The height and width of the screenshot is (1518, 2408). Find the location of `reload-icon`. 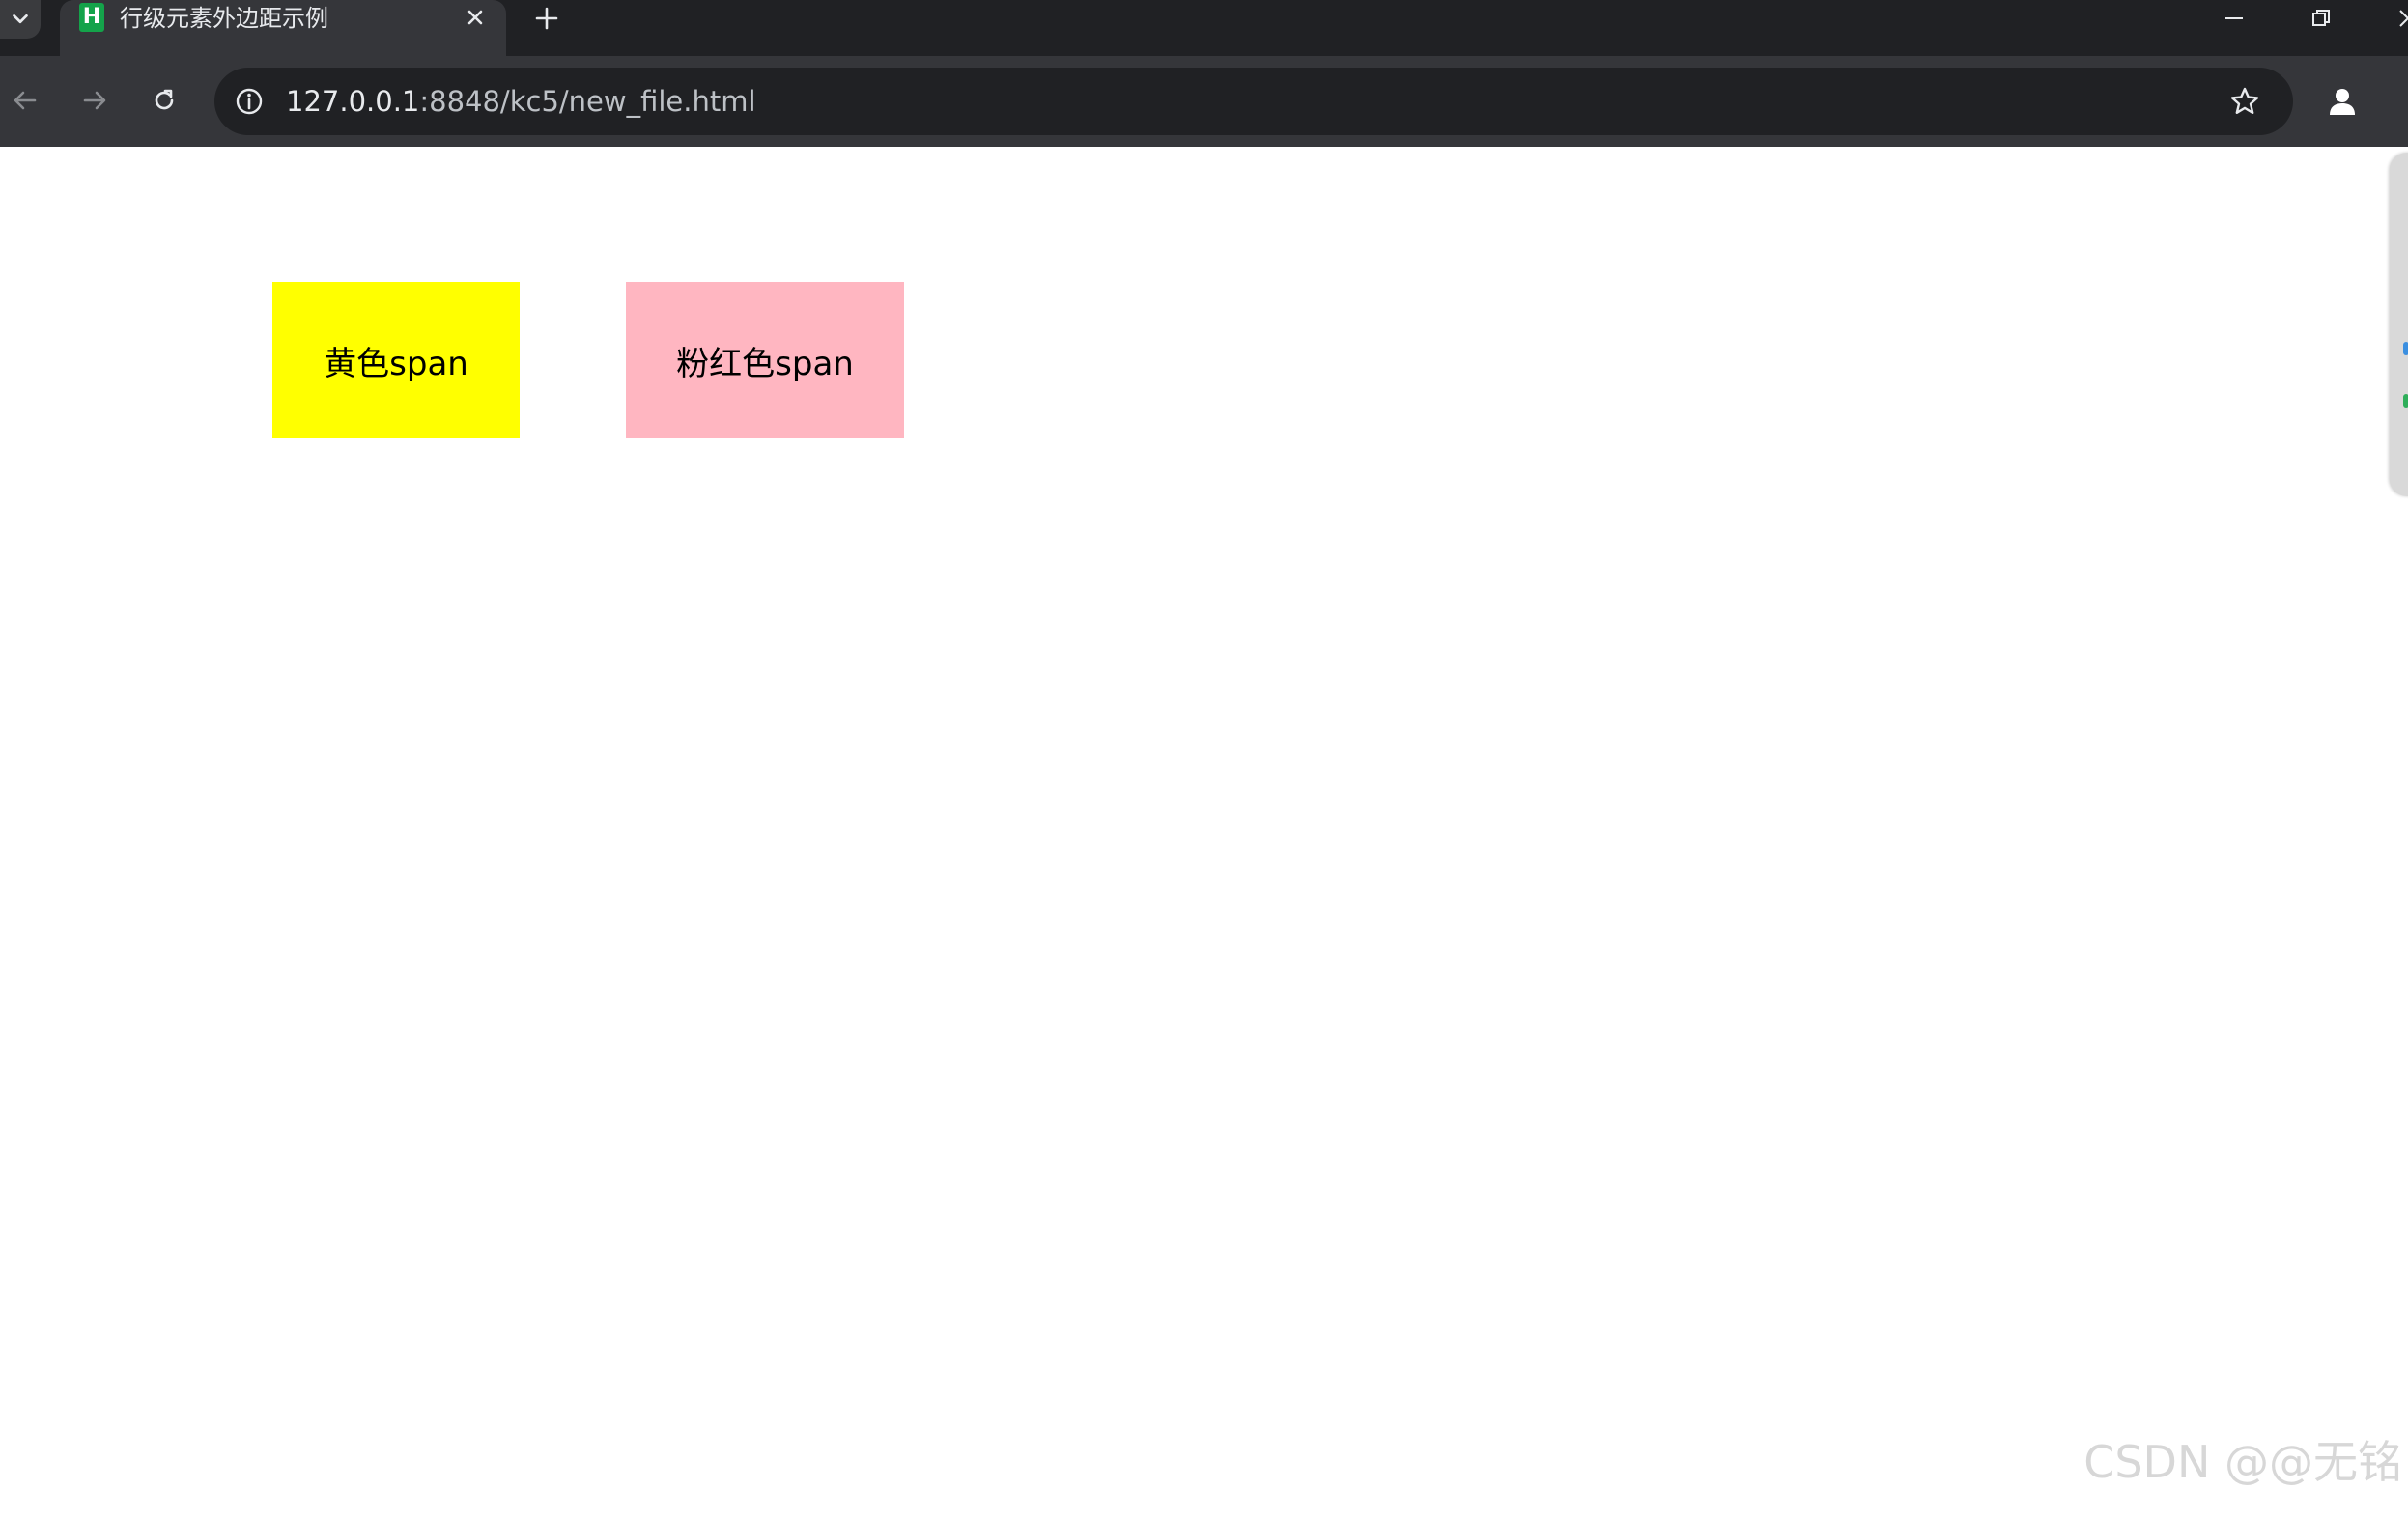

reload-icon is located at coordinates (164, 99).